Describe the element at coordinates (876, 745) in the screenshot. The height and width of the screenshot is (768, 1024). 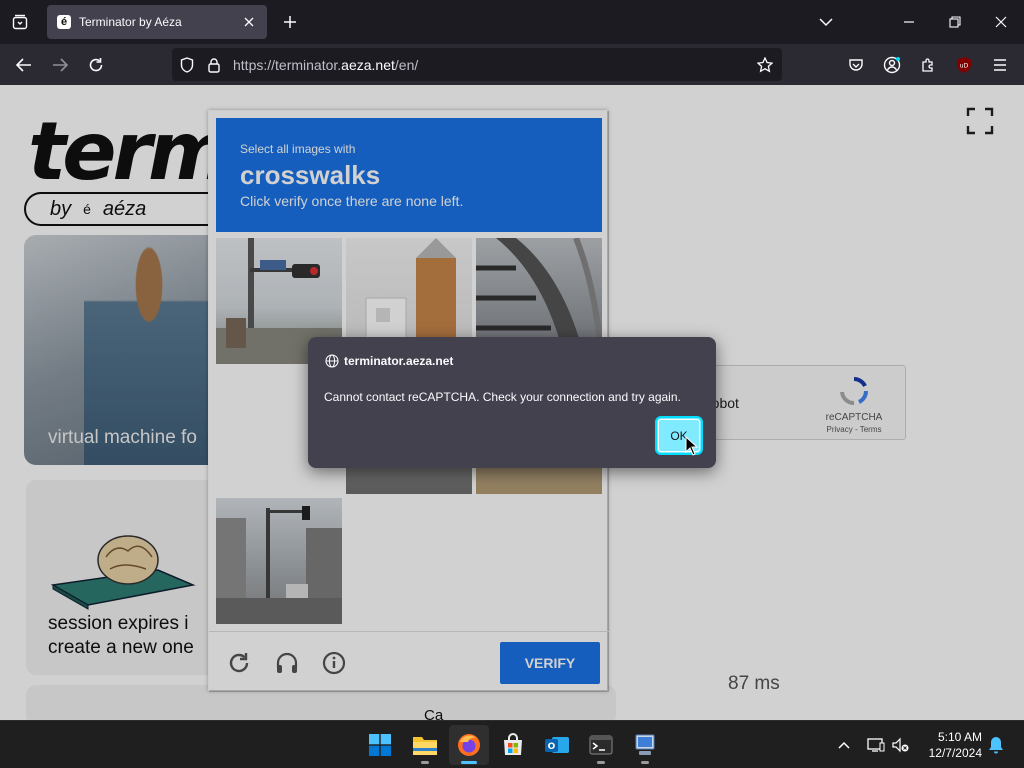
I see `network-display-icon` at that location.